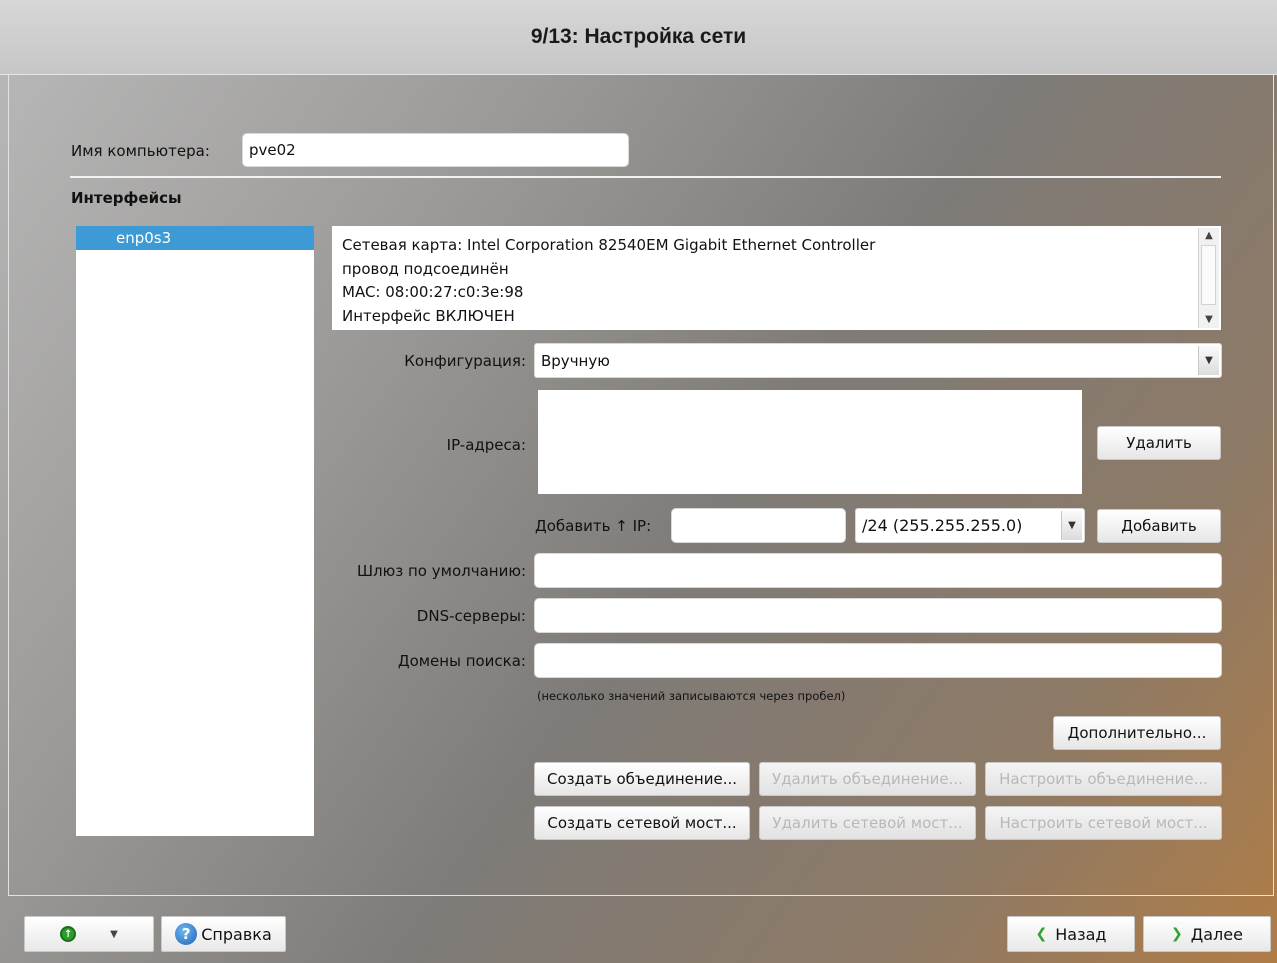 The width and height of the screenshot is (1277, 963). Describe the element at coordinates (486, 445) in the screenshot. I see `ip-label: IP-адреса:` at that location.